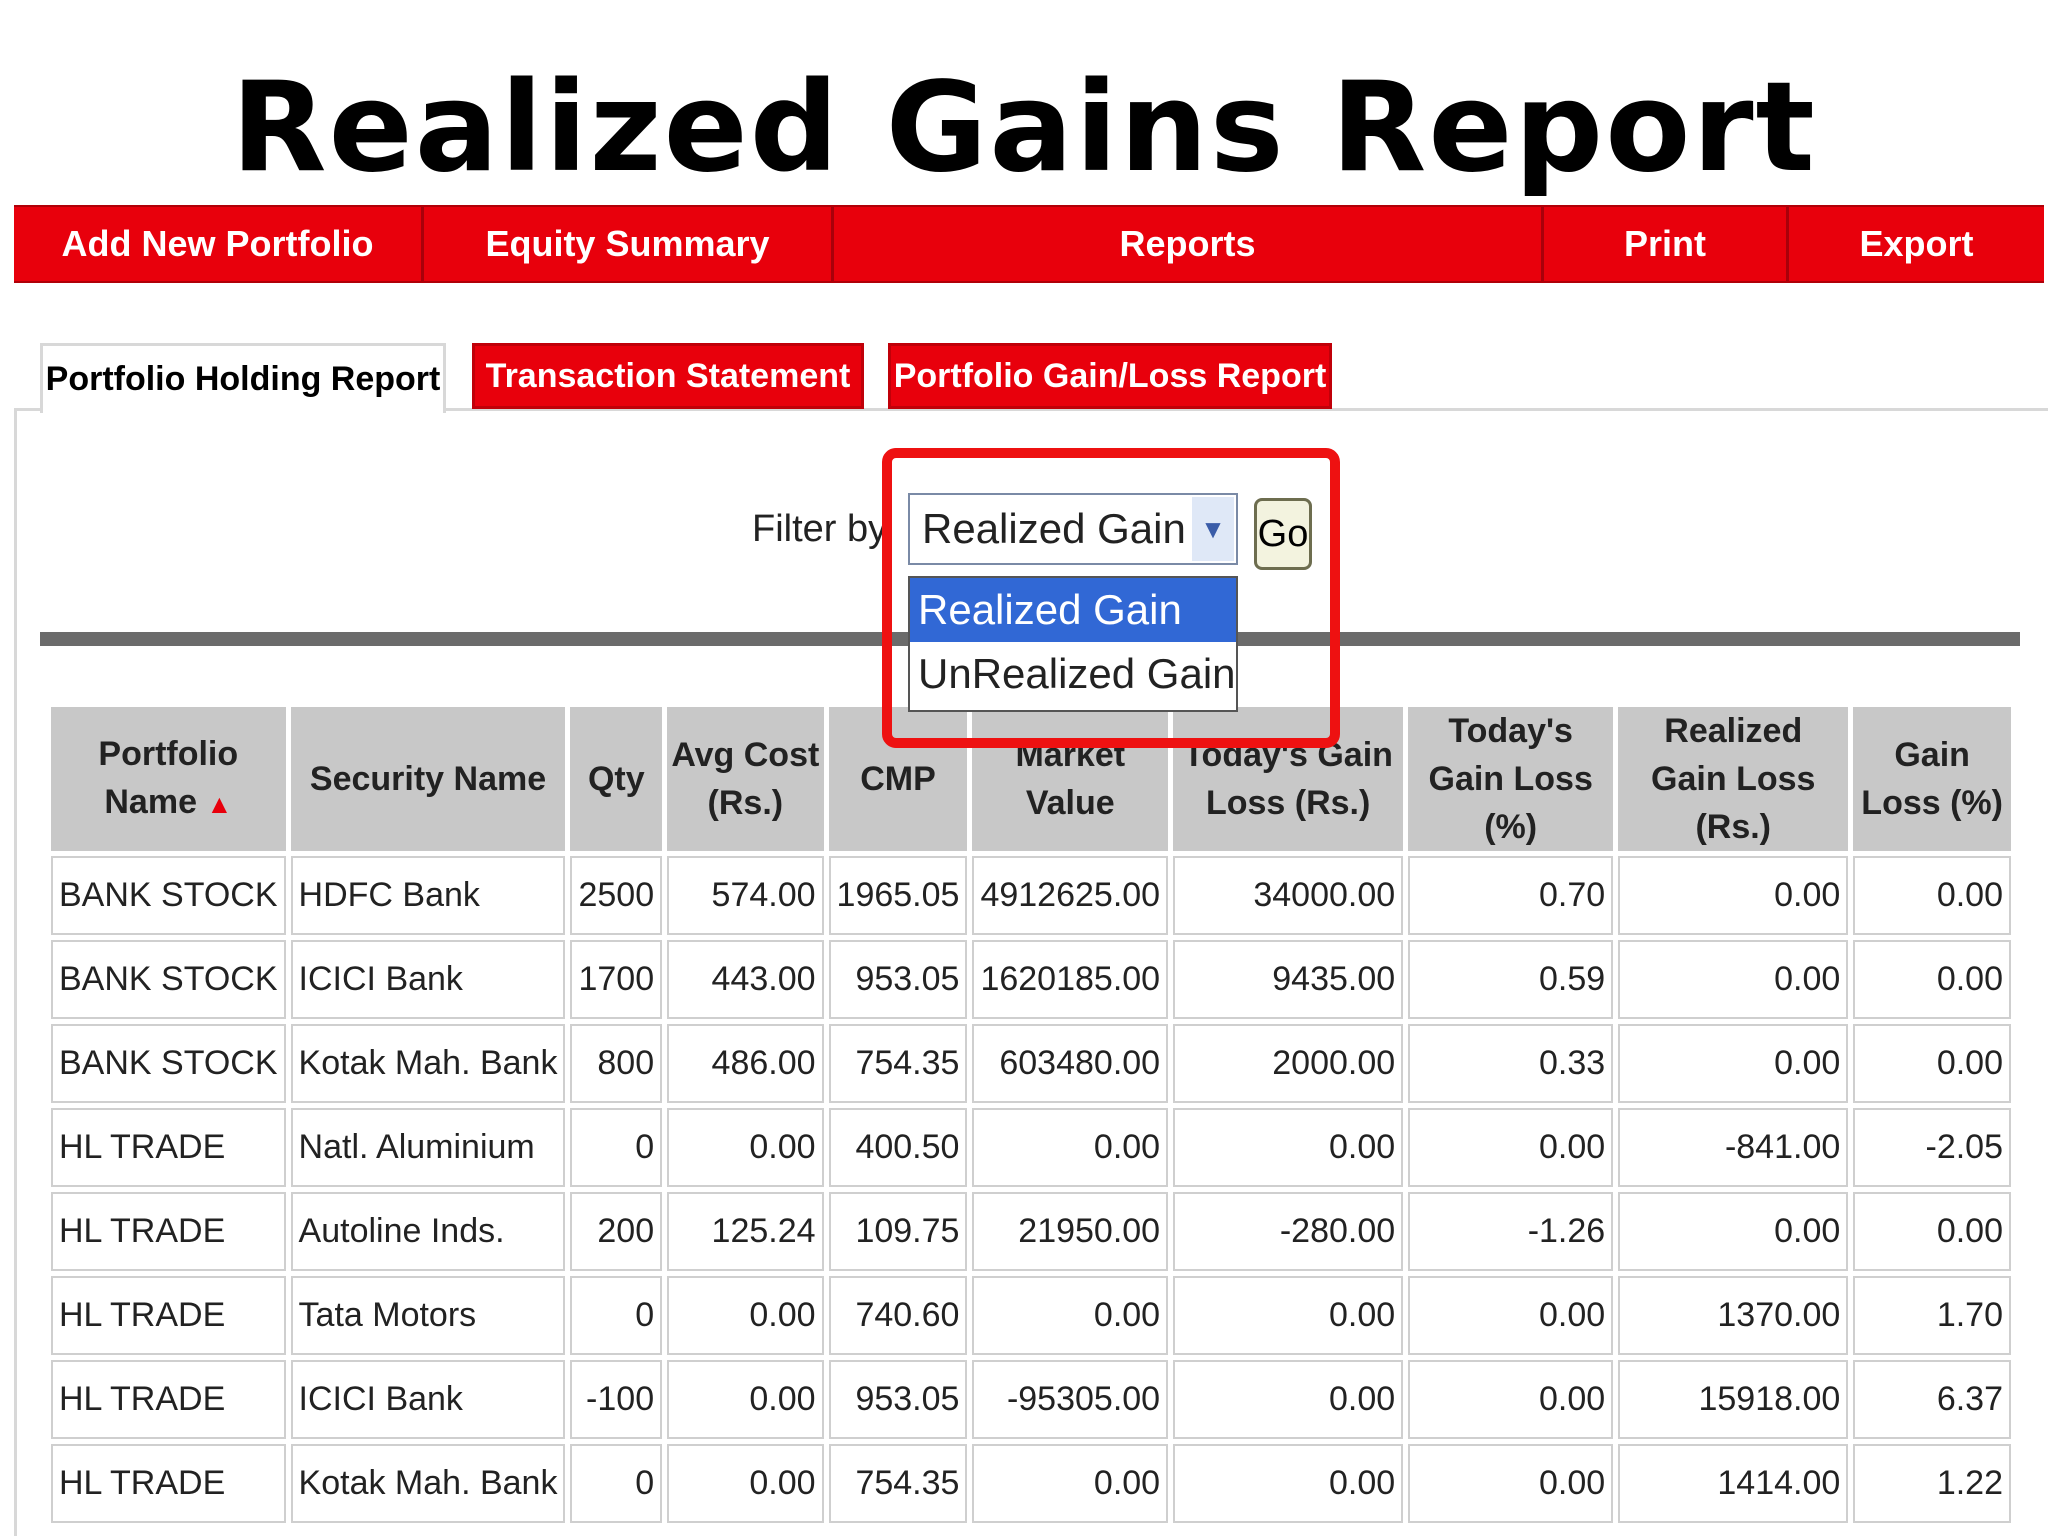 The height and width of the screenshot is (1536, 2048). What do you see at coordinates (1511, 1063) in the screenshot?
I see `table-cell: 0.33` at bounding box center [1511, 1063].